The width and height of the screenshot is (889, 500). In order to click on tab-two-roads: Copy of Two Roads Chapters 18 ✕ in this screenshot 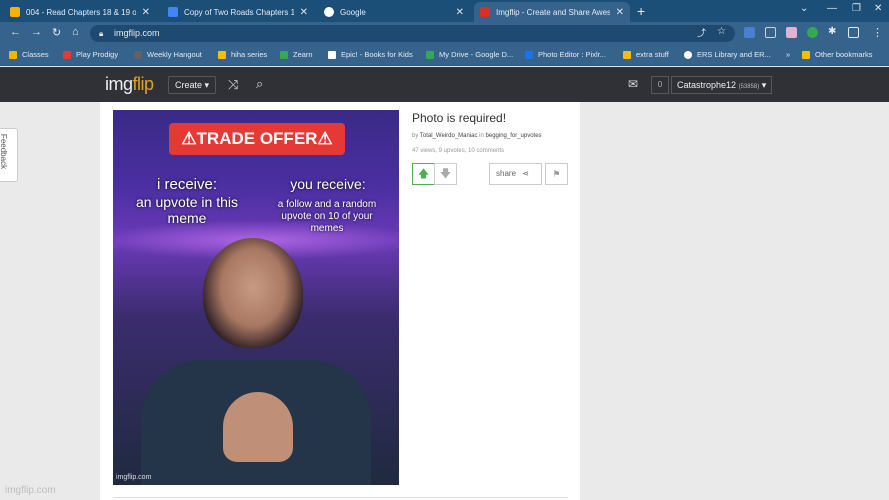, I will do `click(238, 12)`.